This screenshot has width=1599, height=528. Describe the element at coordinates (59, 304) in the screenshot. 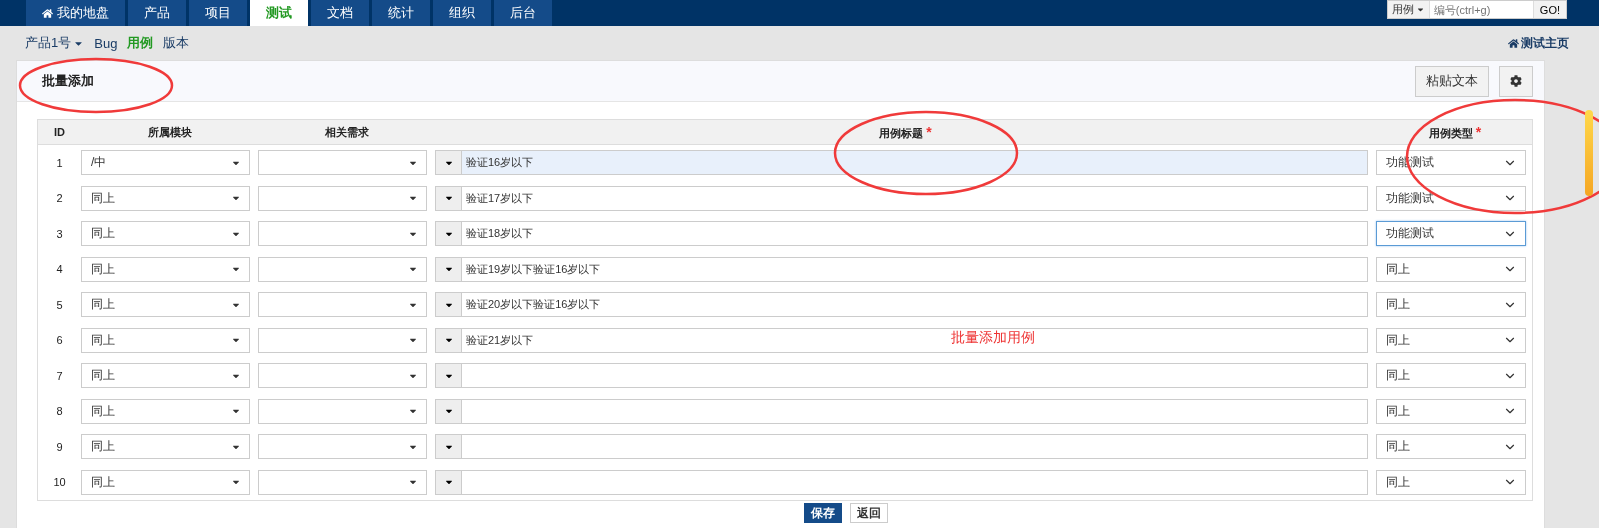

I see `row-id: 5` at that location.